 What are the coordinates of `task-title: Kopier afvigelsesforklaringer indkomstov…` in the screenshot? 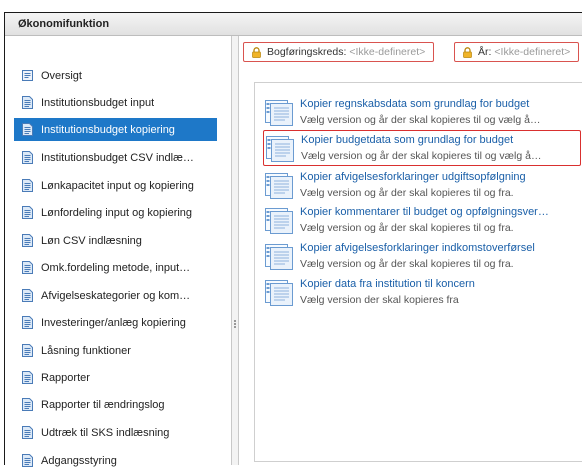 It's located at (417, 248).